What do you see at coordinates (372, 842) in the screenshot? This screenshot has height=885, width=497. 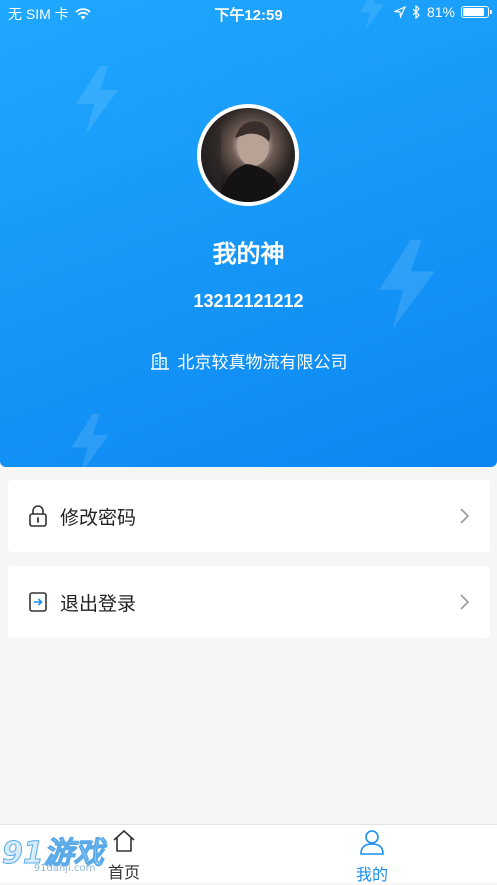 I see `user-icon` at bounding box center [372, 842].